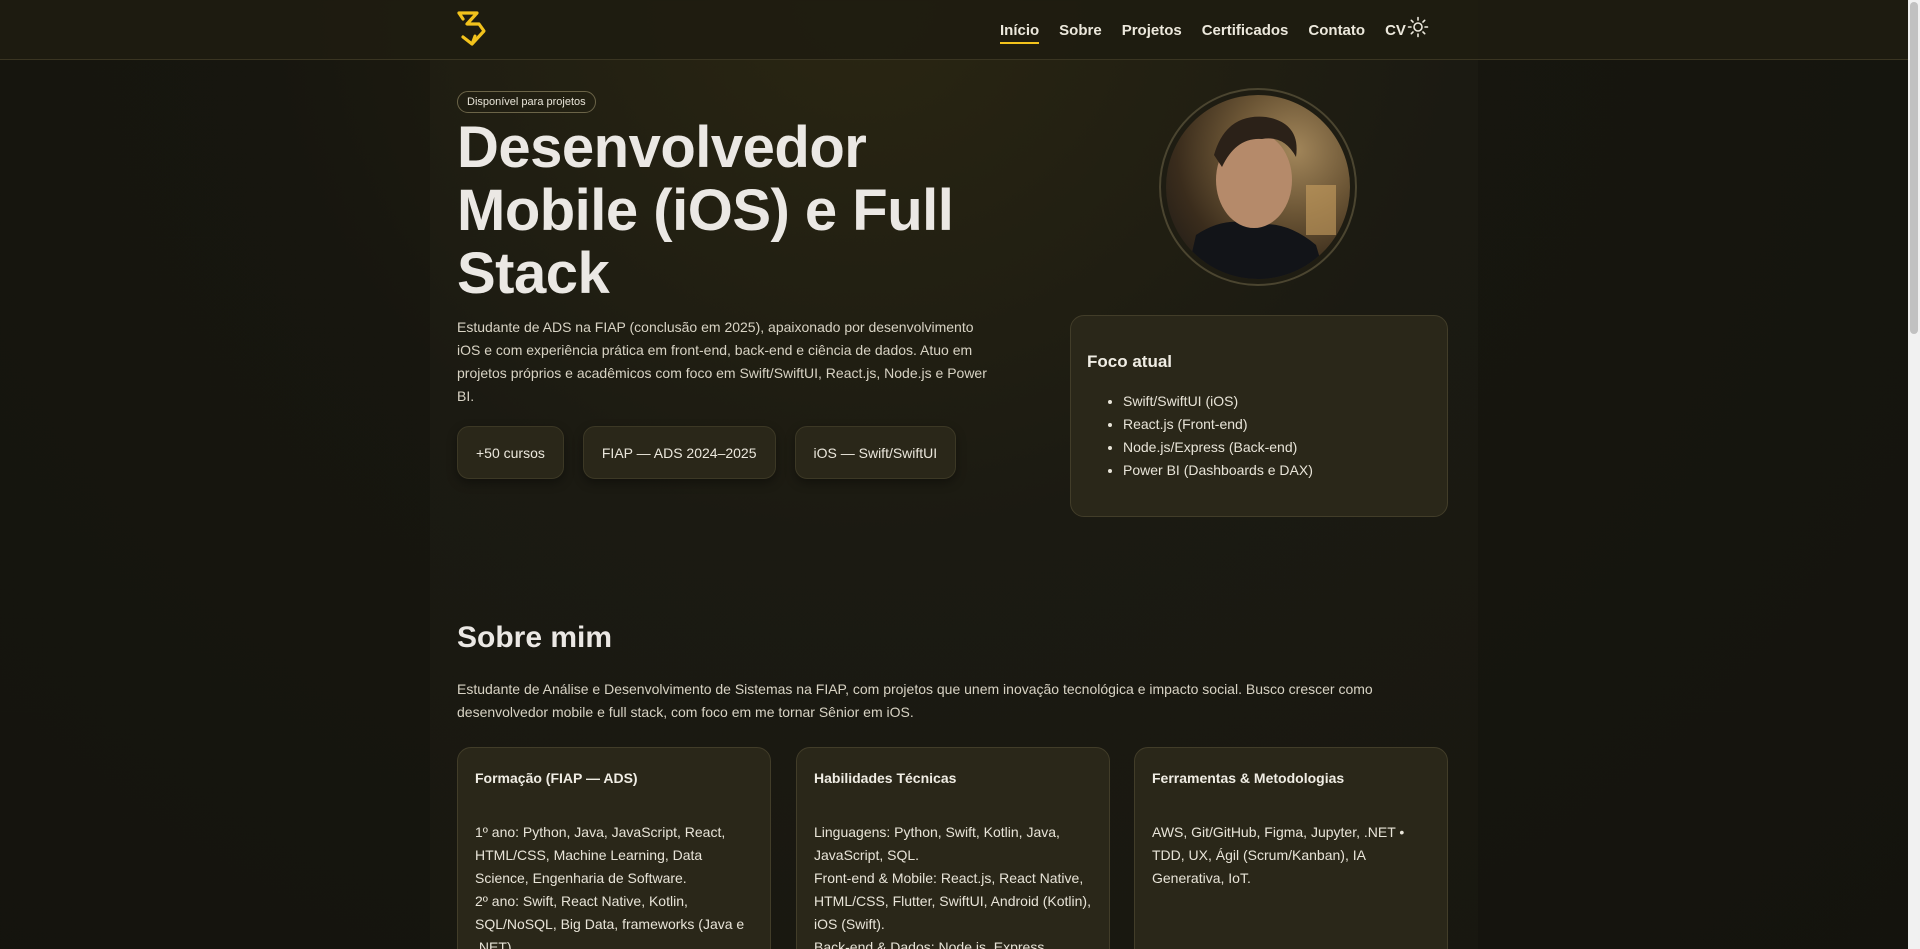 Image resolution: width=1920 pixels, height=949 pixels. What do you see at coordinates (1152, 30) in the screenshot?
I see `nav-projetos: Projetos` at bounding box center [1152, 30].